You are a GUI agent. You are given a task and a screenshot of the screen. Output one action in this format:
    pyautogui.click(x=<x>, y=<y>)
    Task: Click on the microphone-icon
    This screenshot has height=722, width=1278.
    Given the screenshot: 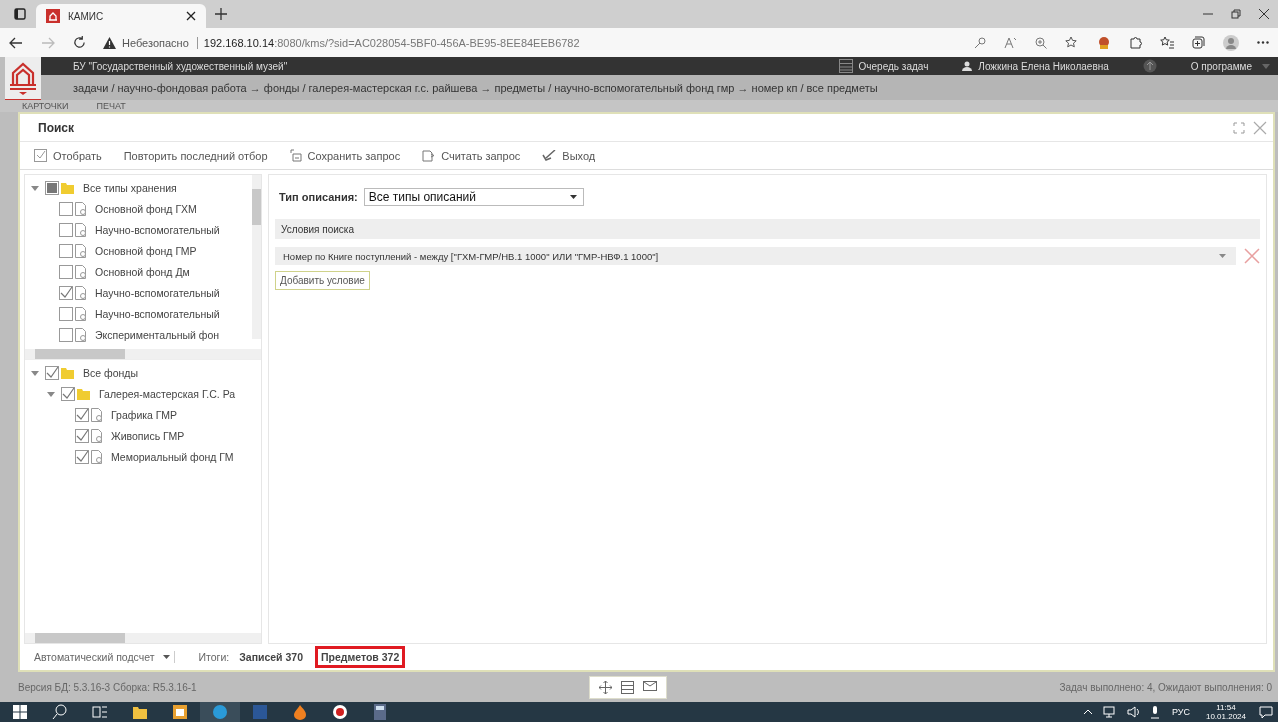 What is the action you would take?
    pyautogui.click(x=1154, y=712)
    